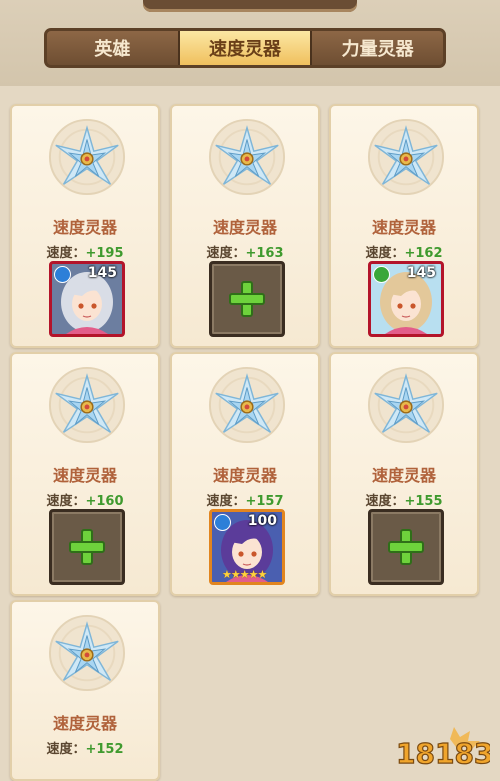 Image resolution: width=500 pixels, height=781 pixels. Describe the element at coordinates (381, 274) in the screenshot. I see `wind-element-icon` at that location.